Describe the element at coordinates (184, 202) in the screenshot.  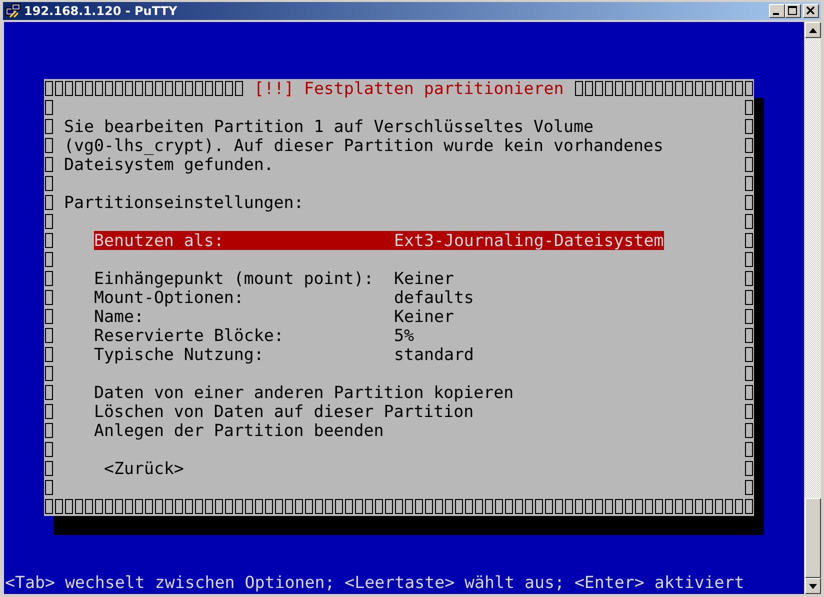
I see `section-label: Partitionseinstellungen:` at that location.